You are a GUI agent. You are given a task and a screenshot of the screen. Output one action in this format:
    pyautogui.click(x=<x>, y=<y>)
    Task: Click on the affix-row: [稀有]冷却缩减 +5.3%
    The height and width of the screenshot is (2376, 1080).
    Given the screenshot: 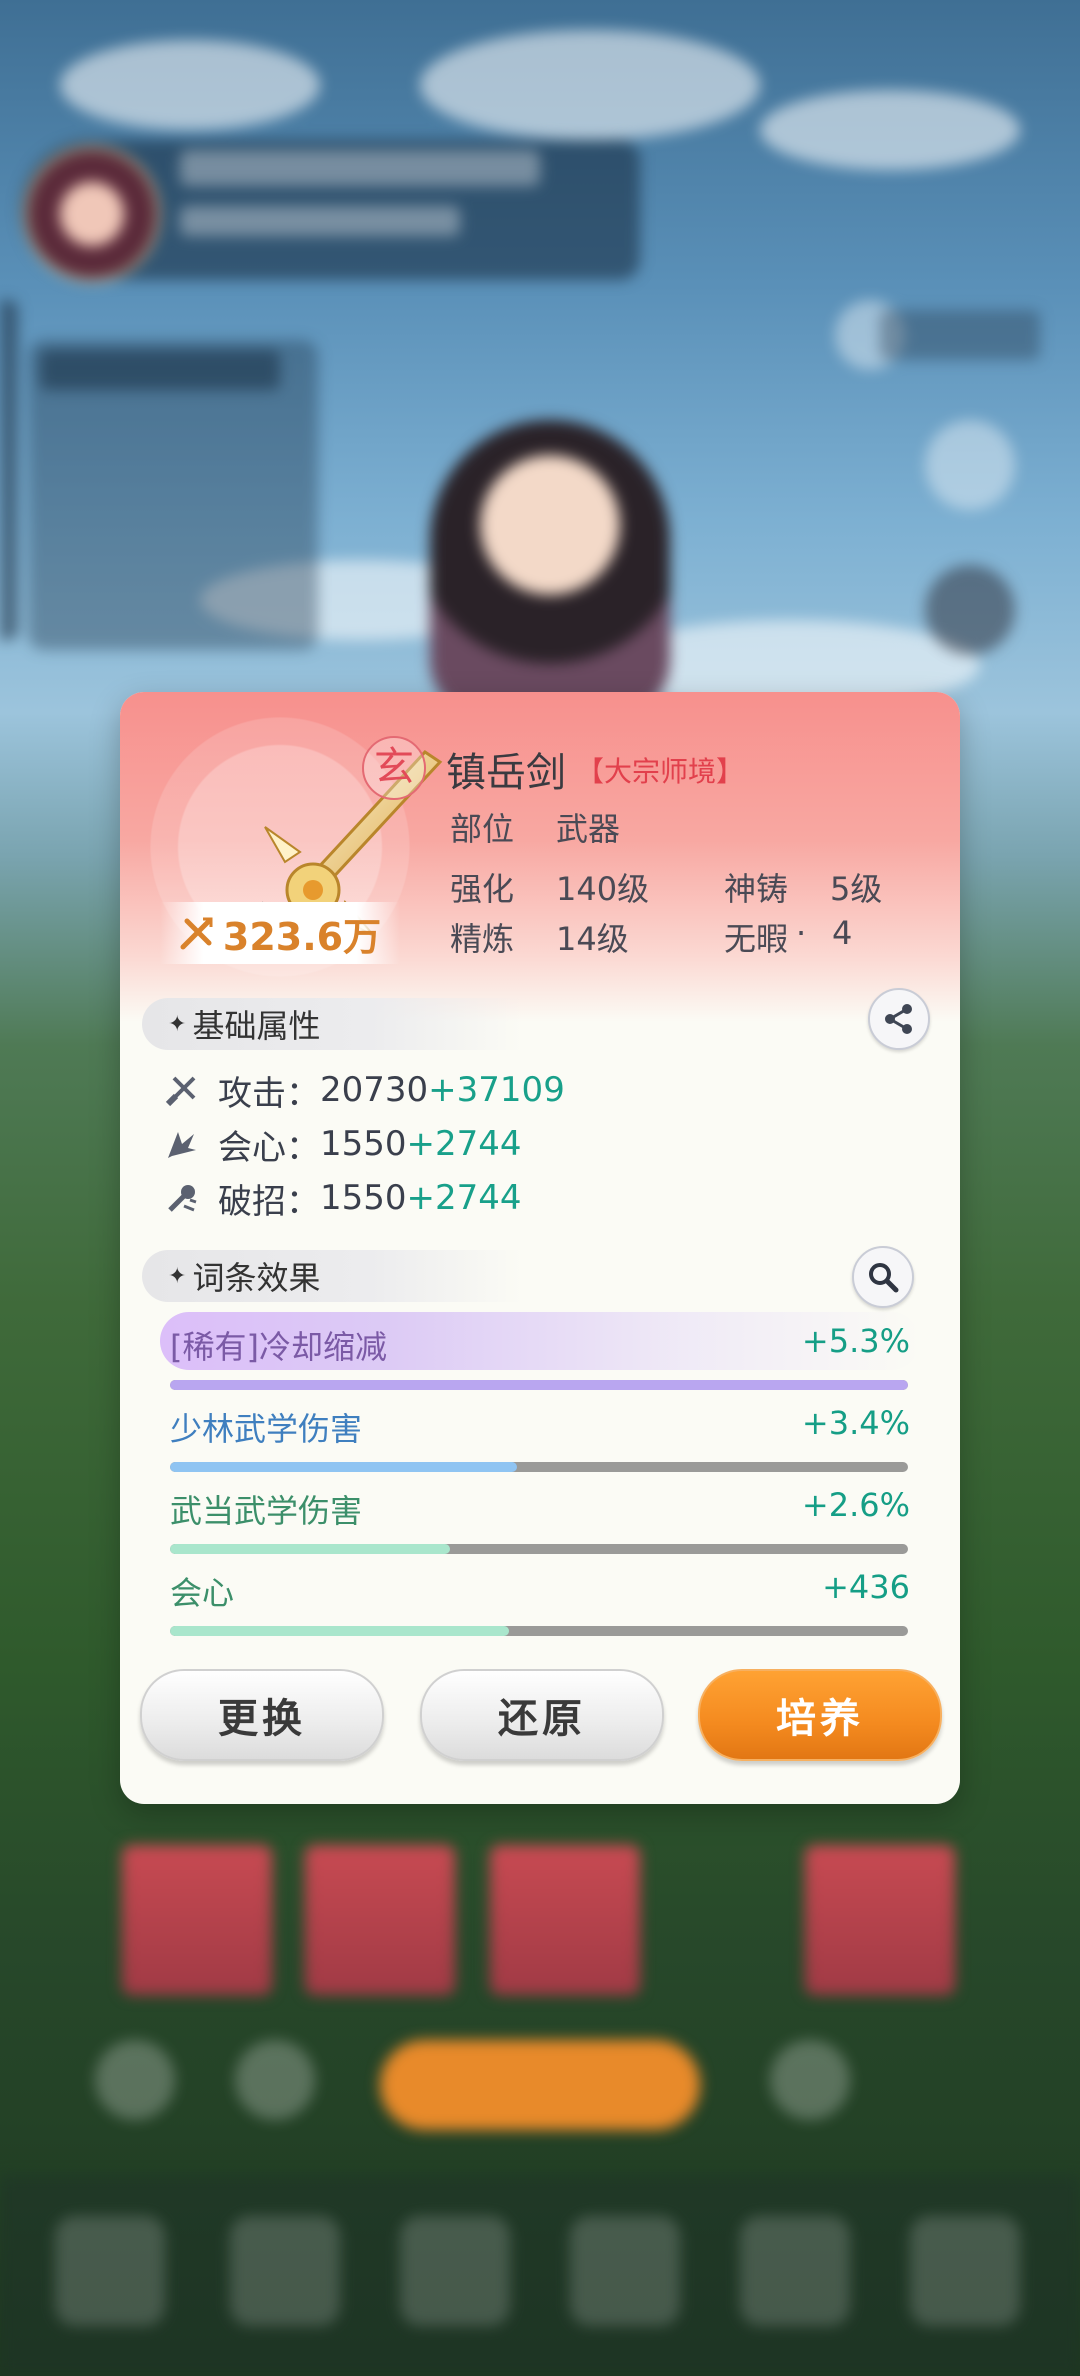 What is the action you would take?
    pyautogui.click(x=540, y=1357)
    